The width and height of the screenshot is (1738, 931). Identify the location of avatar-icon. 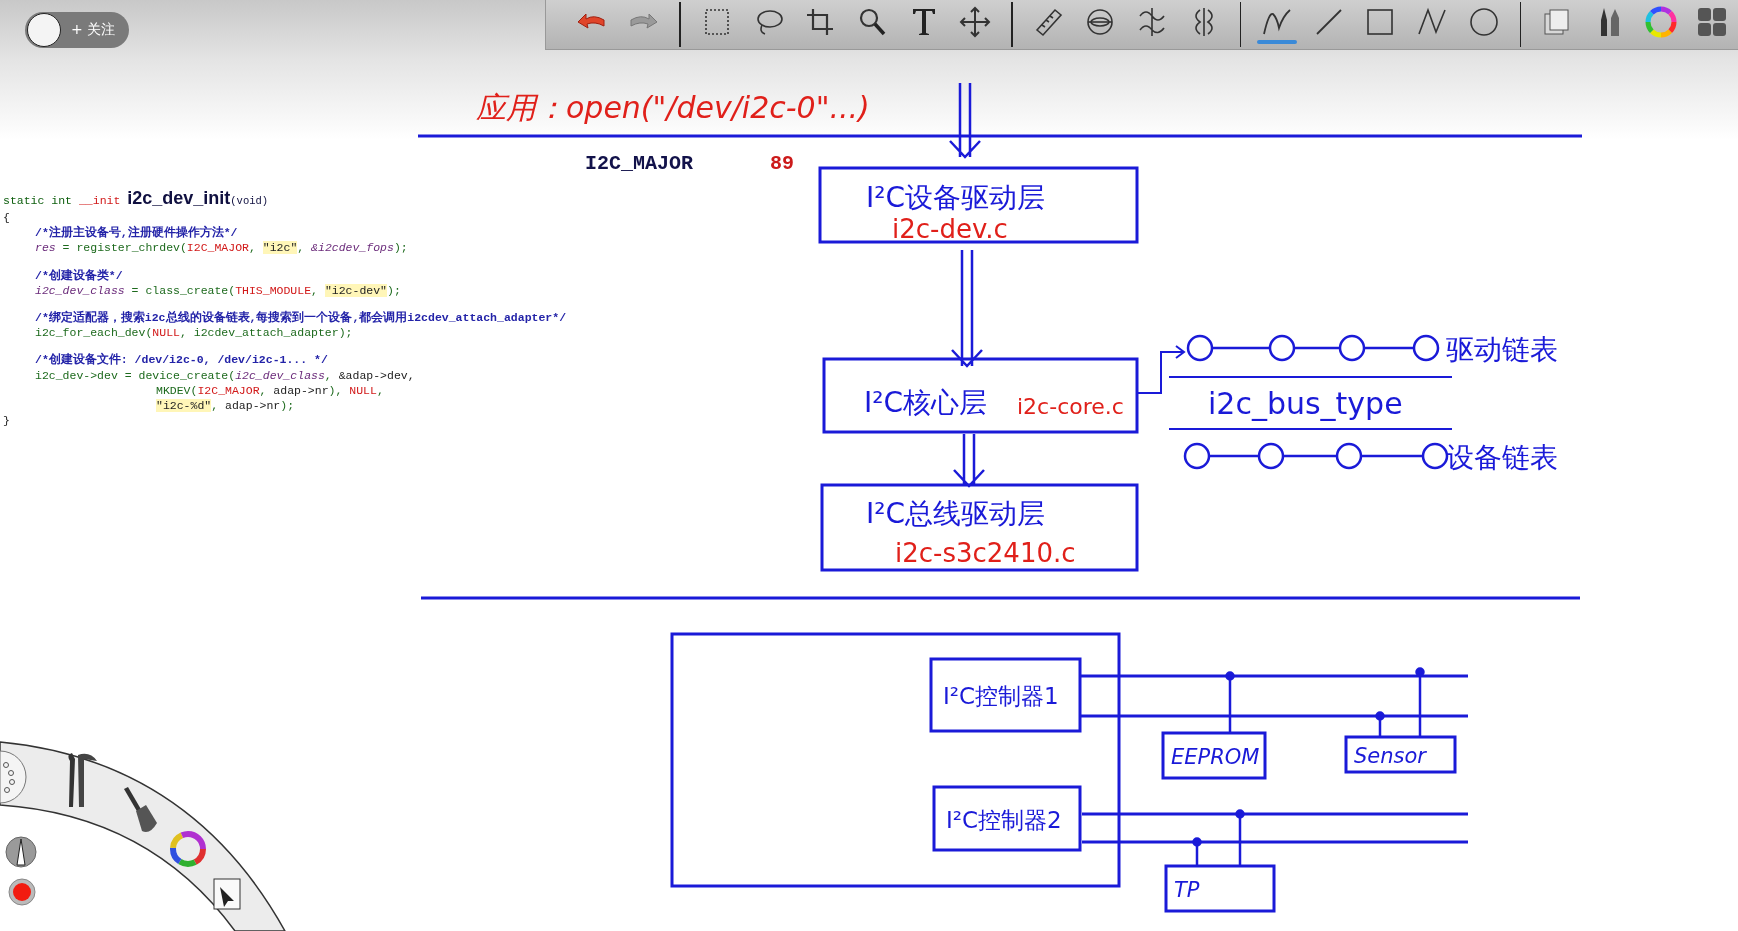
(44, 30).